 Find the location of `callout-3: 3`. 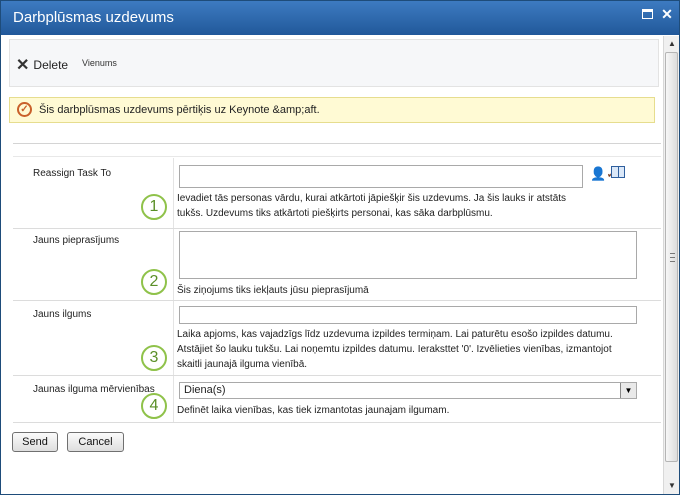

callout-3: 3 is located at coordinates (154, 358).